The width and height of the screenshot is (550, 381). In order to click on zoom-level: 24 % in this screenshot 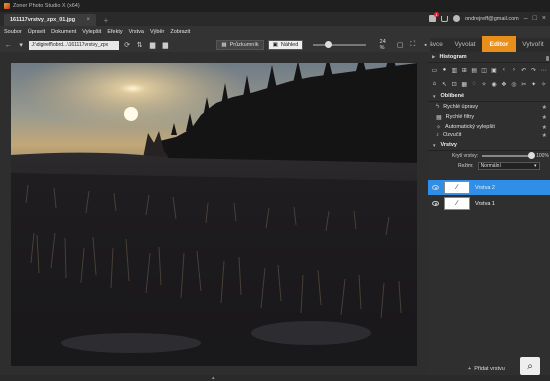, I will do `click(382, 45)`.